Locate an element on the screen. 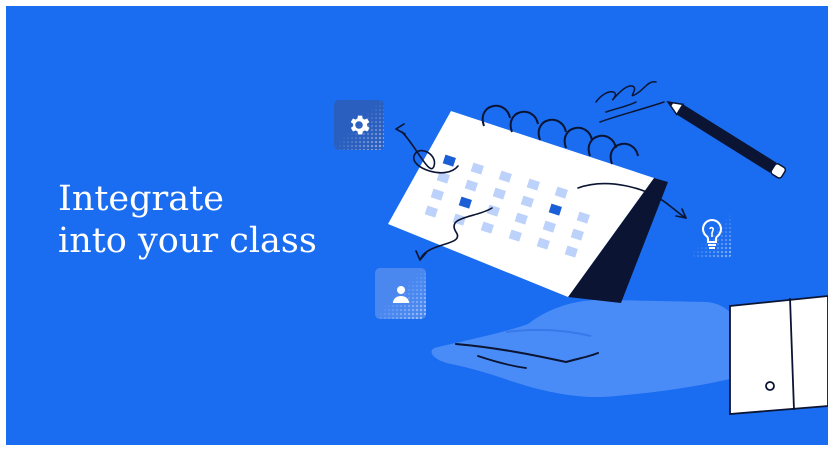 The width and height of the screenshot is (837, 475). lightbulb-icon is located at coordinates (712, 233).